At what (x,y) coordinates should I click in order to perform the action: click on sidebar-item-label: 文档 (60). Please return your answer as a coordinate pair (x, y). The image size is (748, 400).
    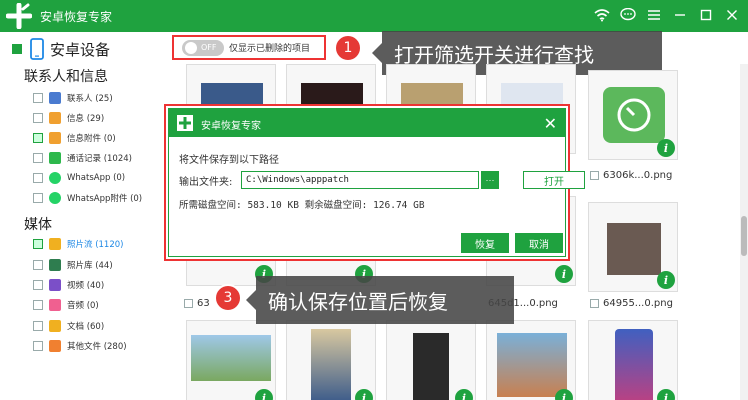
    Looking at the image, I should click on (86, 327).